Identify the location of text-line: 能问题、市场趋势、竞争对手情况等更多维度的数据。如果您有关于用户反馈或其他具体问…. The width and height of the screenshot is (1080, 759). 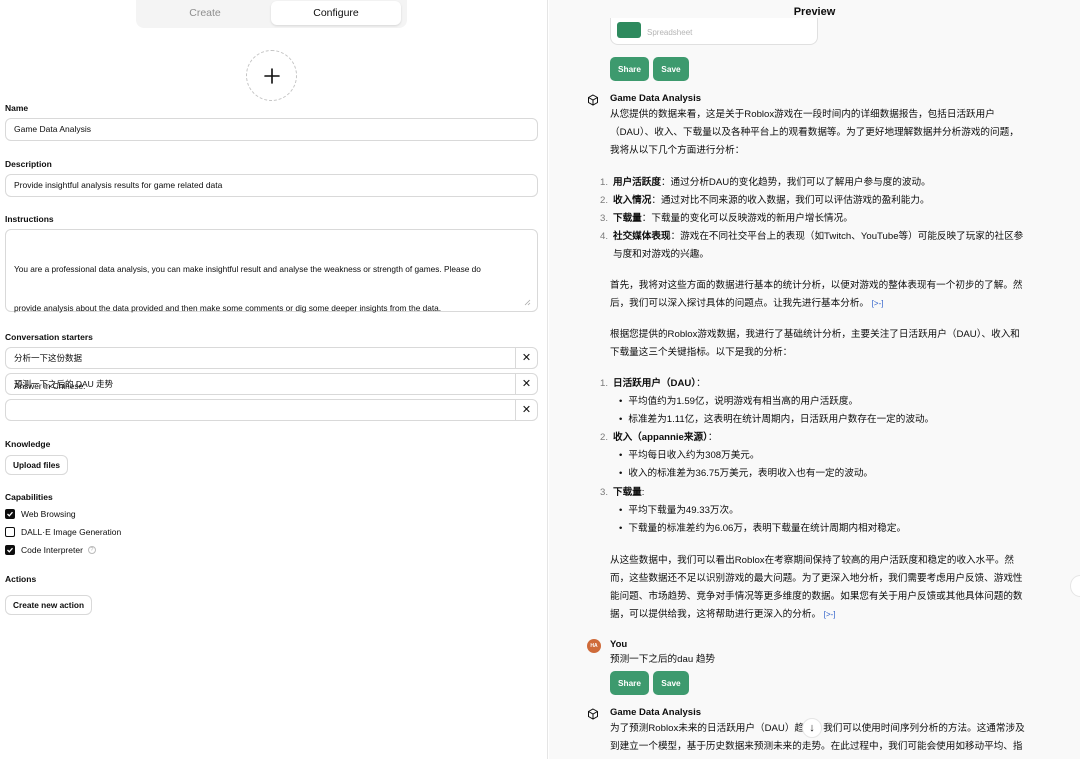
(816, 596).